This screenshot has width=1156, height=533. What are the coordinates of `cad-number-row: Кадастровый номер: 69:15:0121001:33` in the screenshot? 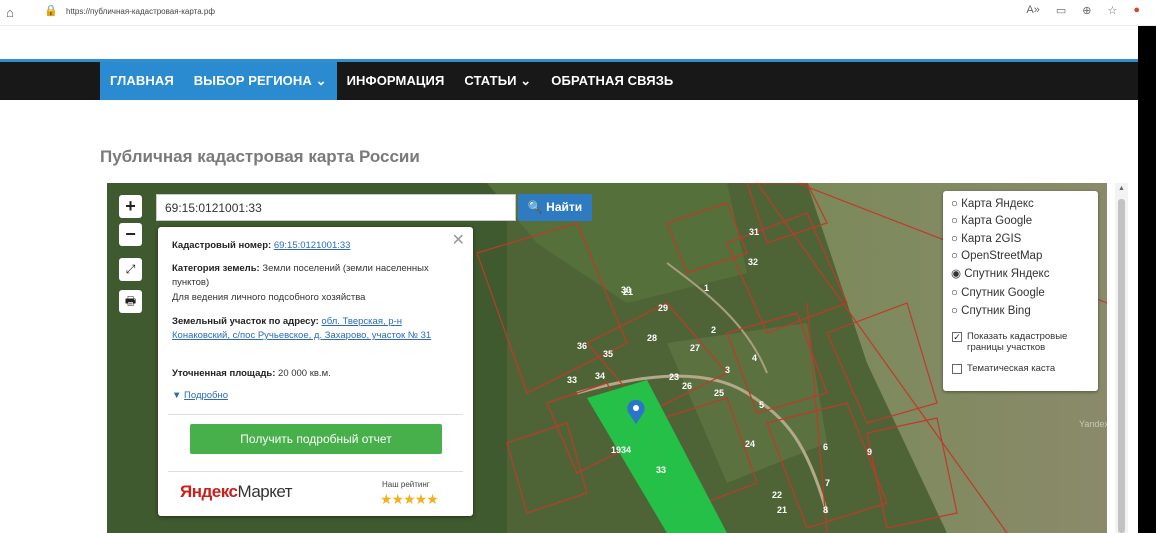 It's located at (317, 246).